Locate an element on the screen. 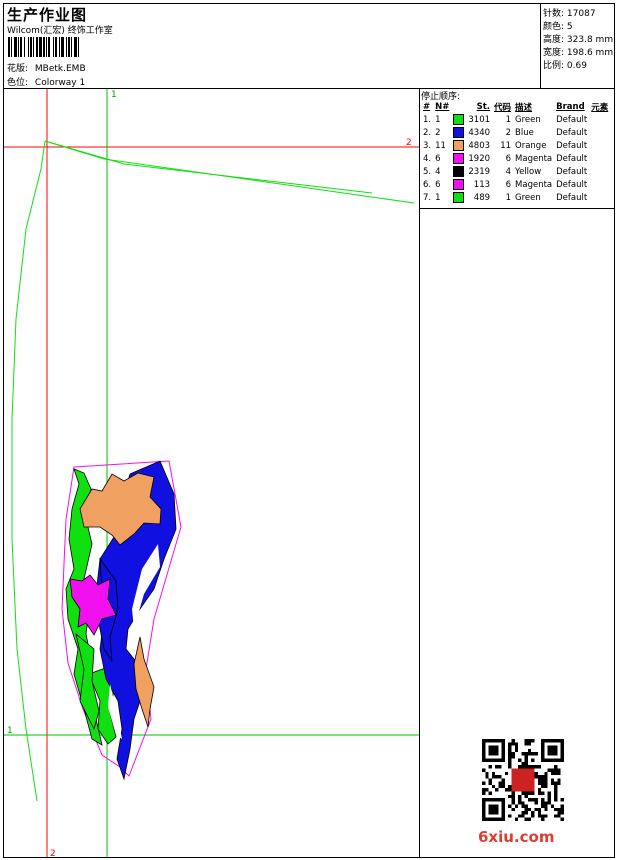 Image resolution: width=620 pixels, height=860 pixels. stop-code: 2 is located at coordinates (508, 132).